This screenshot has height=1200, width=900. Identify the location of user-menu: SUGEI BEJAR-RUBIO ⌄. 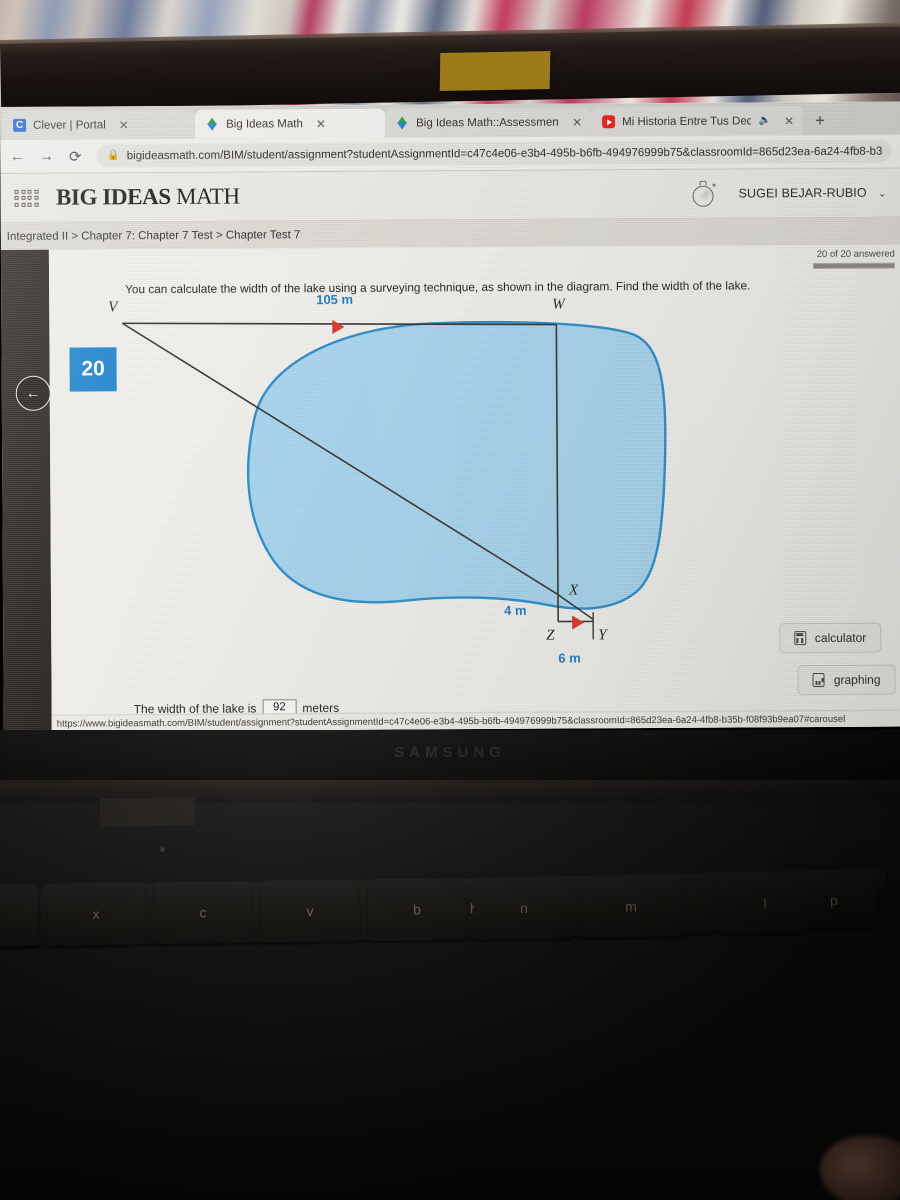
(813, 193).